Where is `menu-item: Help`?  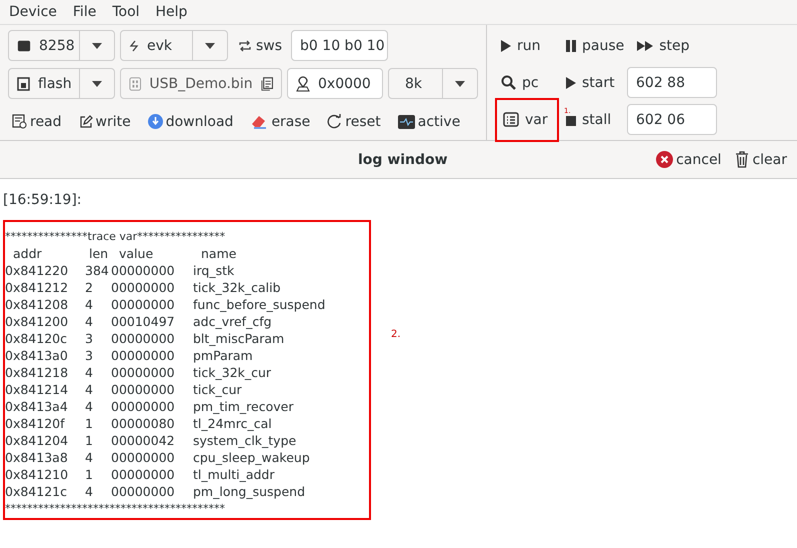
menu-item: Help is located at coordinates (172, 12).